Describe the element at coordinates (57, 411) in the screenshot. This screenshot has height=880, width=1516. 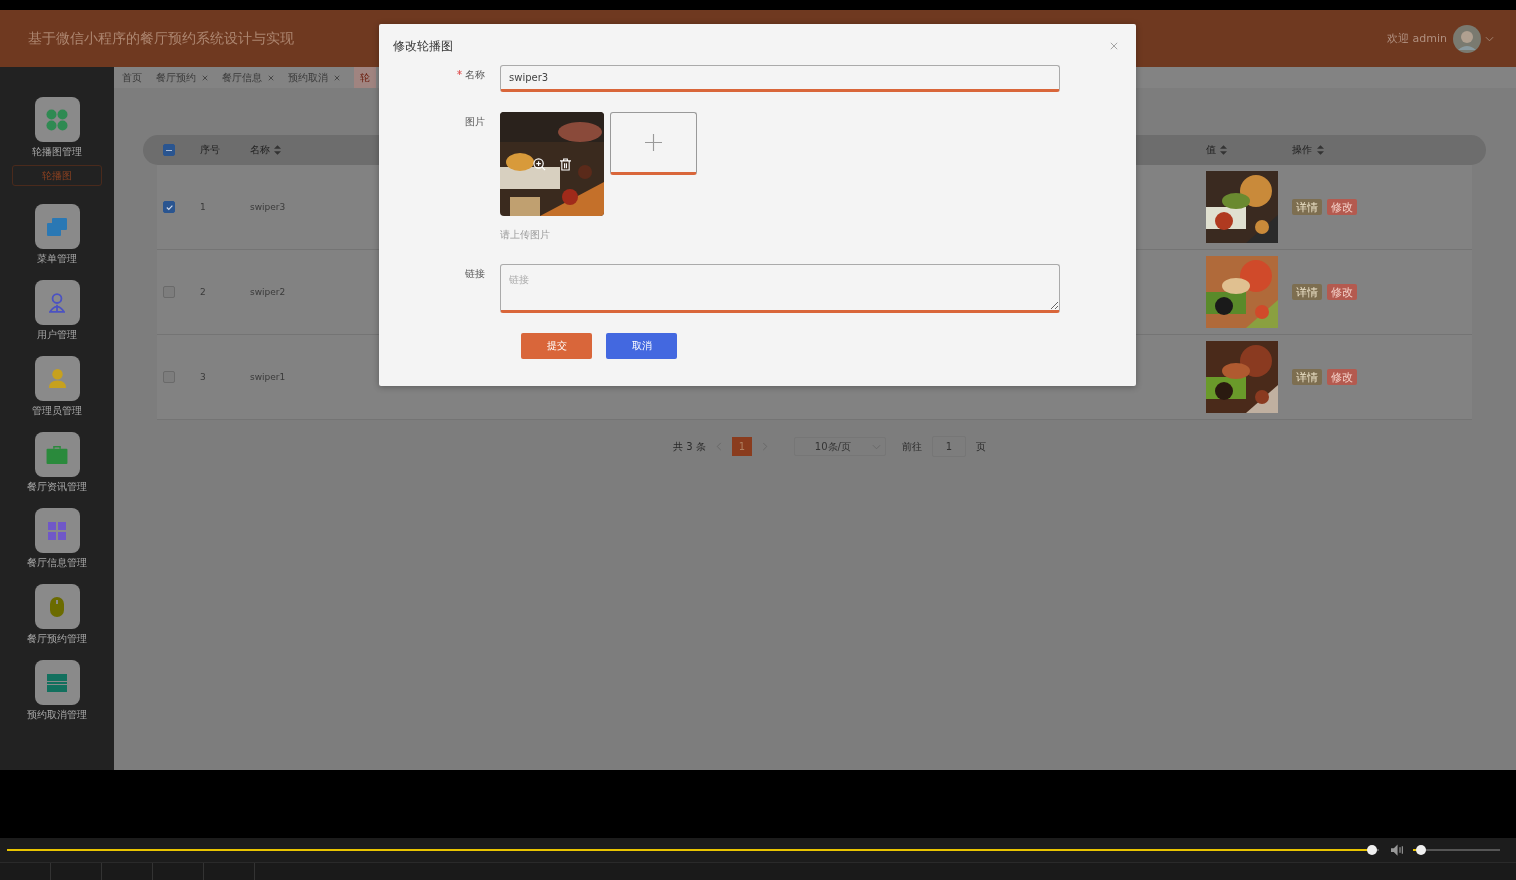
I see `menu-item: 管理员管理` at that location.